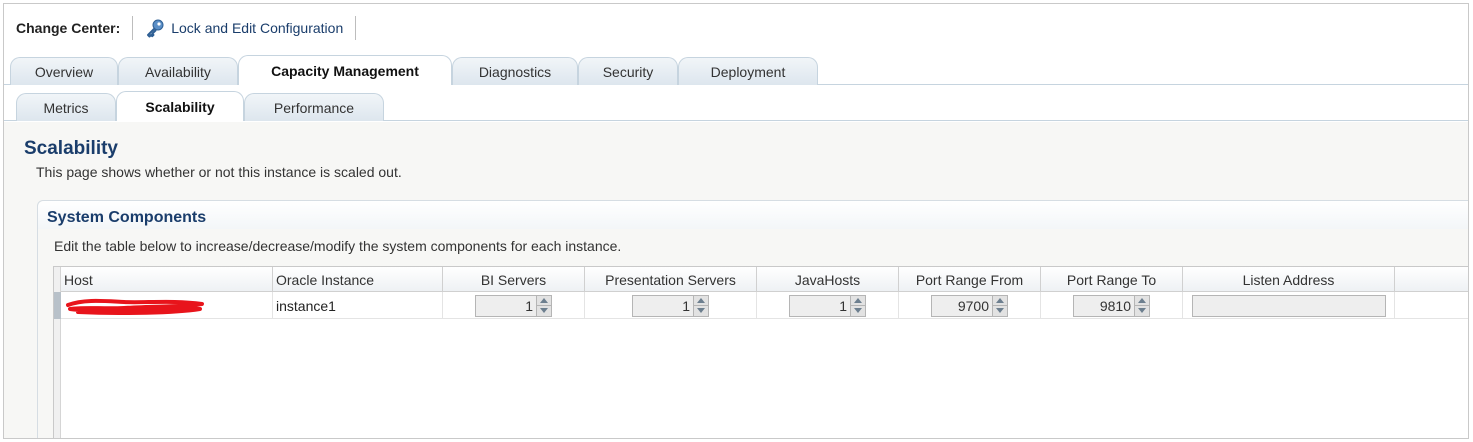 This screenshot has height=442, width=1473. What do you see at coordinates (1112, 279) in the screenshot?
I see `column-header-port-range-to: Port Range To` at bounding box center [1112, 279].